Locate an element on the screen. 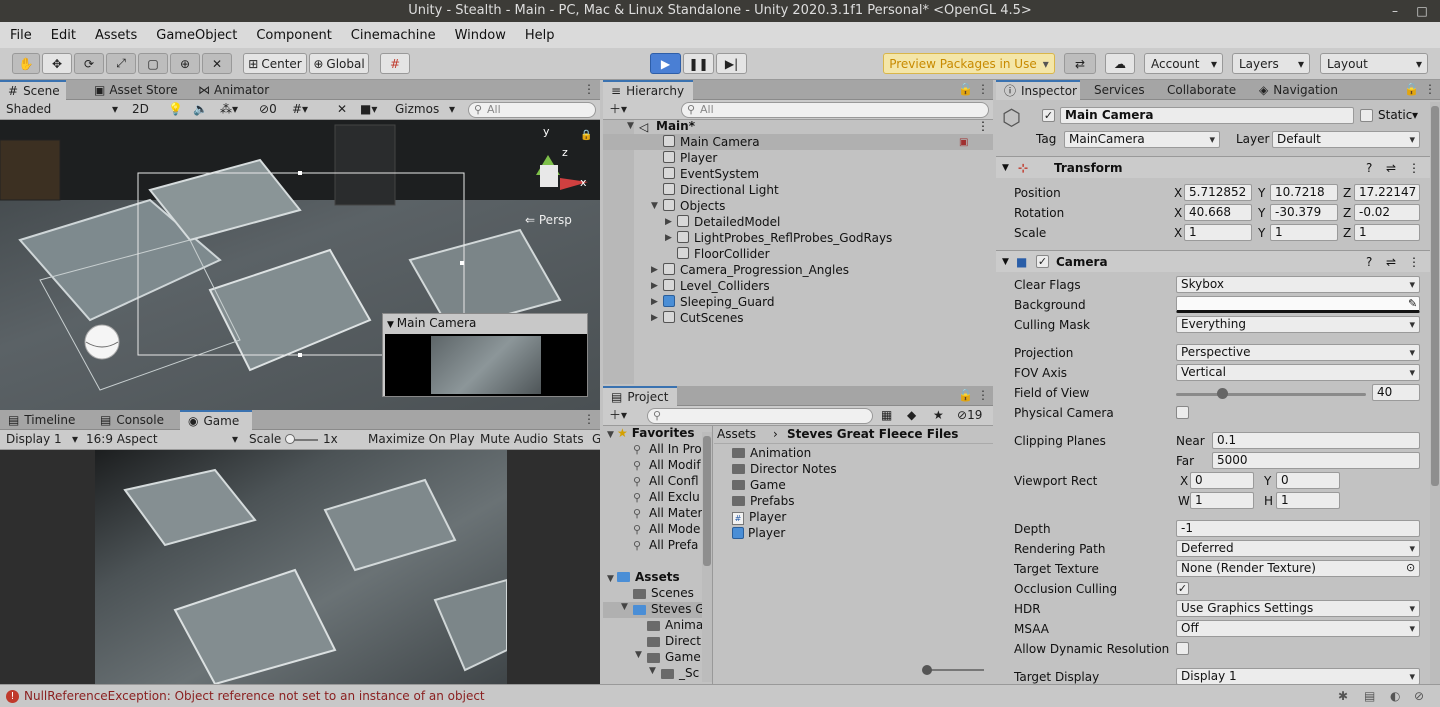 This screenshot has height=707, width=1440. gizmos-dropdown: Gizmos ▾ is located at coordinates (426, 109).